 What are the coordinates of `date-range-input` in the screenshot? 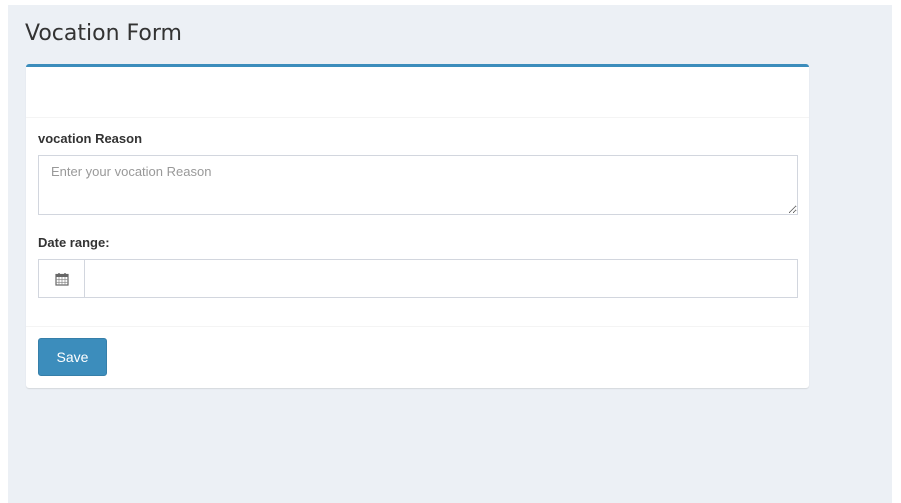 It's located at (441, 278).